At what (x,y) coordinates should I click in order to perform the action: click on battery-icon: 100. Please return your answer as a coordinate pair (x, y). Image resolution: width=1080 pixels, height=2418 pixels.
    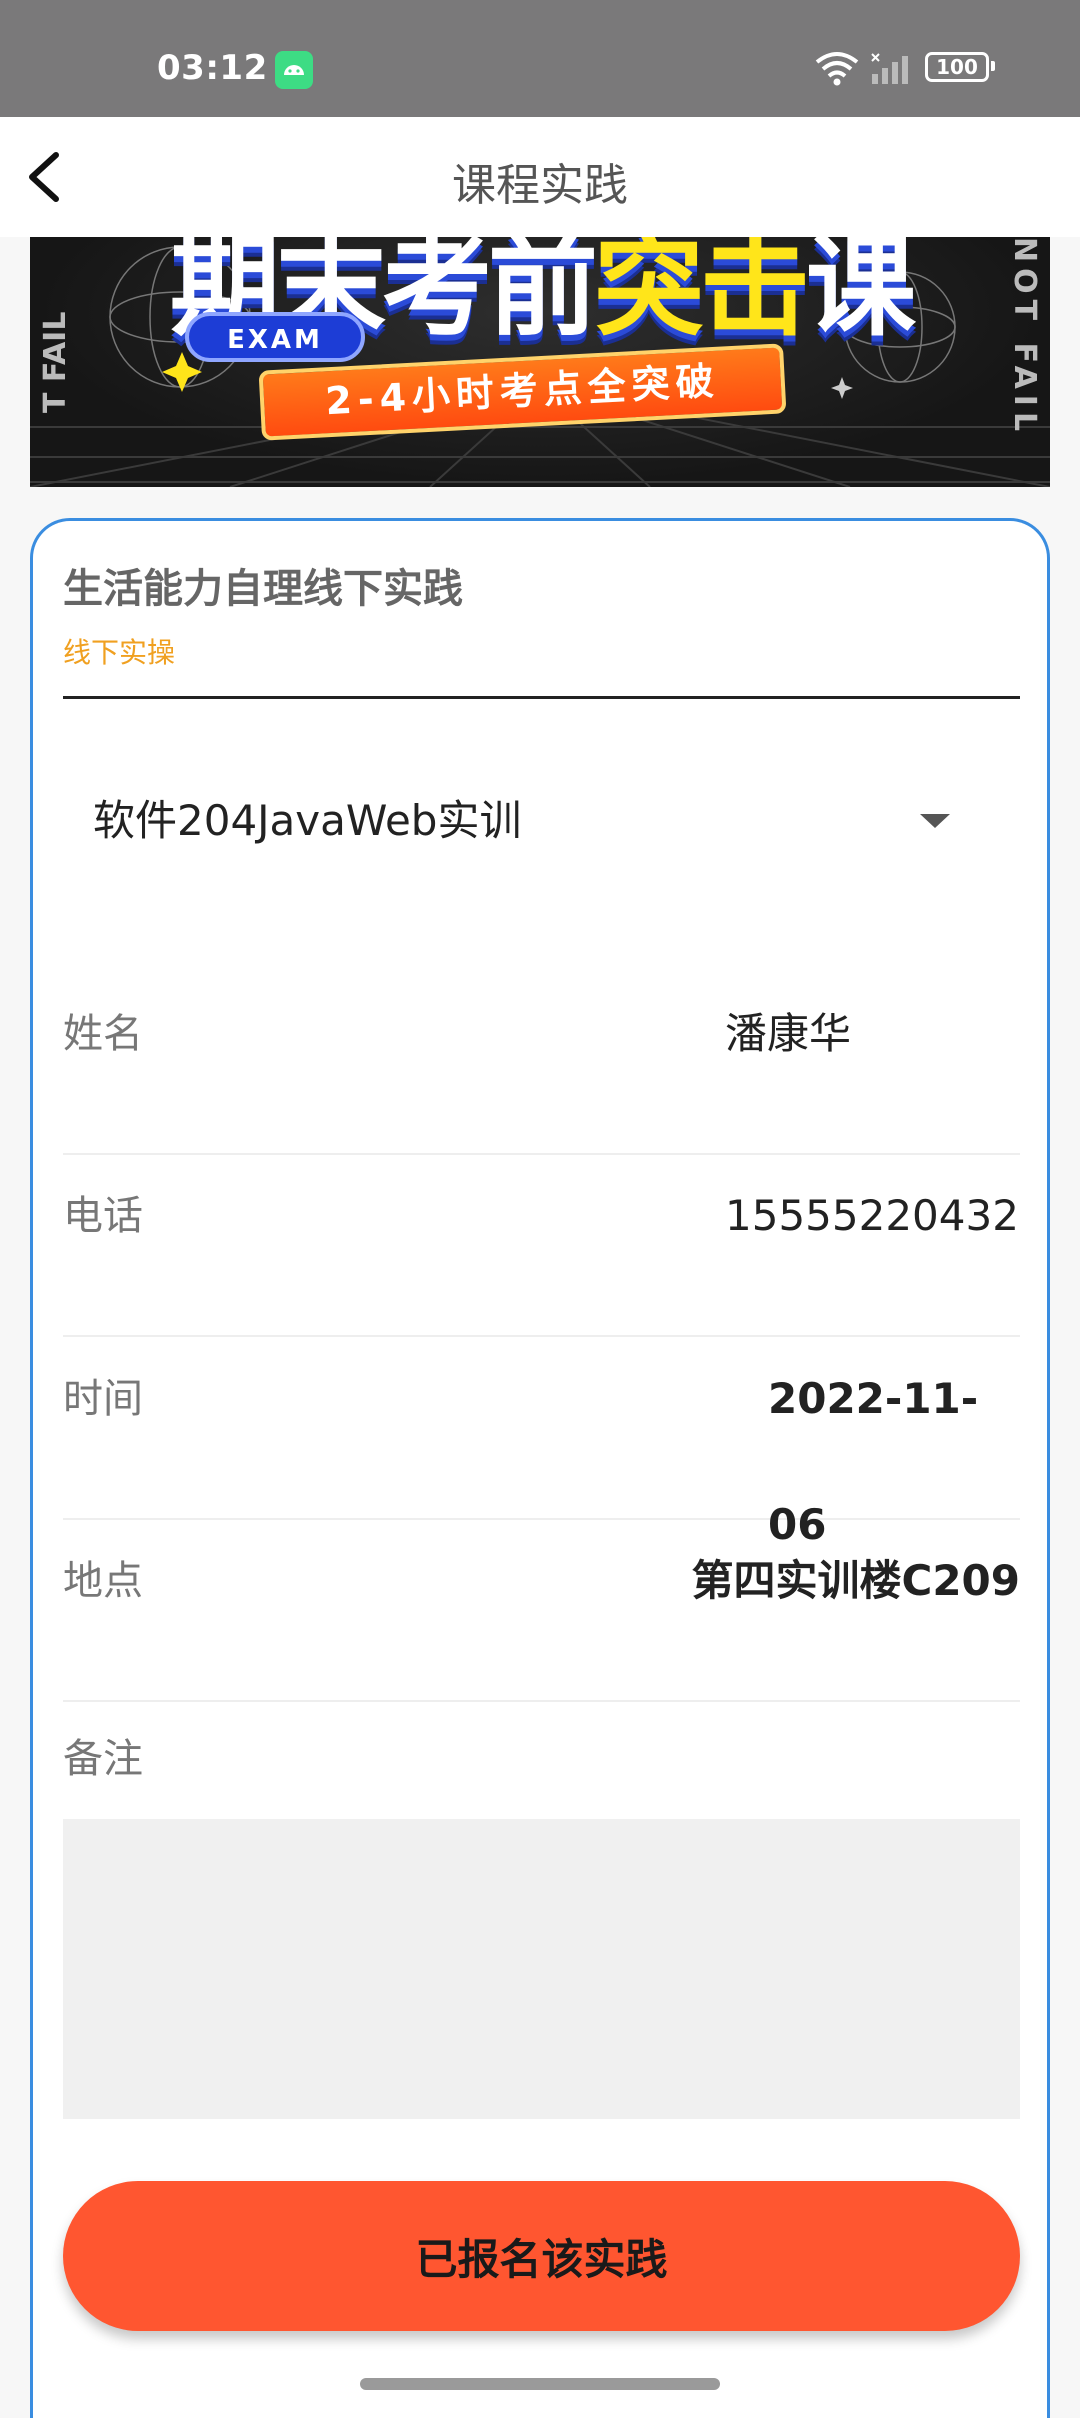
    Looking at the image, I should click on (960, 67).